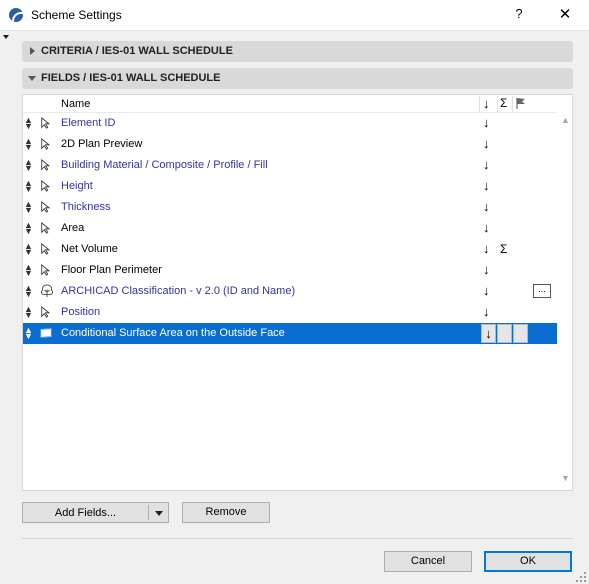 The width and height of the screenshot is (589, 584). I want to click on criteria-section-header: CRITERIA / IES-01 WALL SCHEDULE, so click(297, 51).